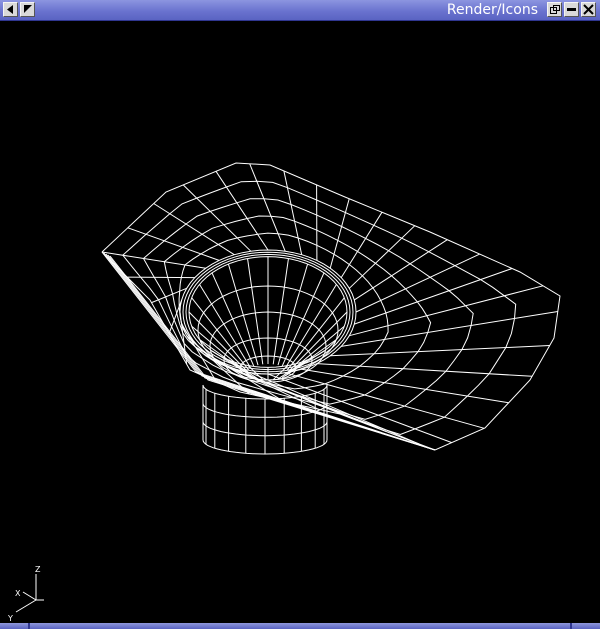 This screenshot has width=600, height=629. I want to click on y-axis-label: Y, so click(10, 617).